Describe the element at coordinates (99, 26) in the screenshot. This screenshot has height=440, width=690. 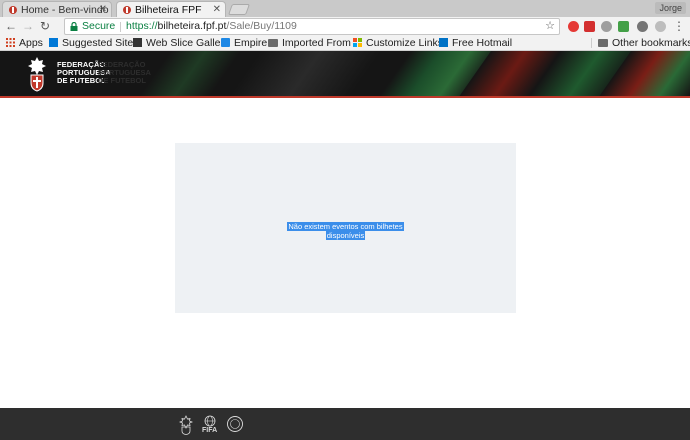
I see `secure-label: Secure` at that location.